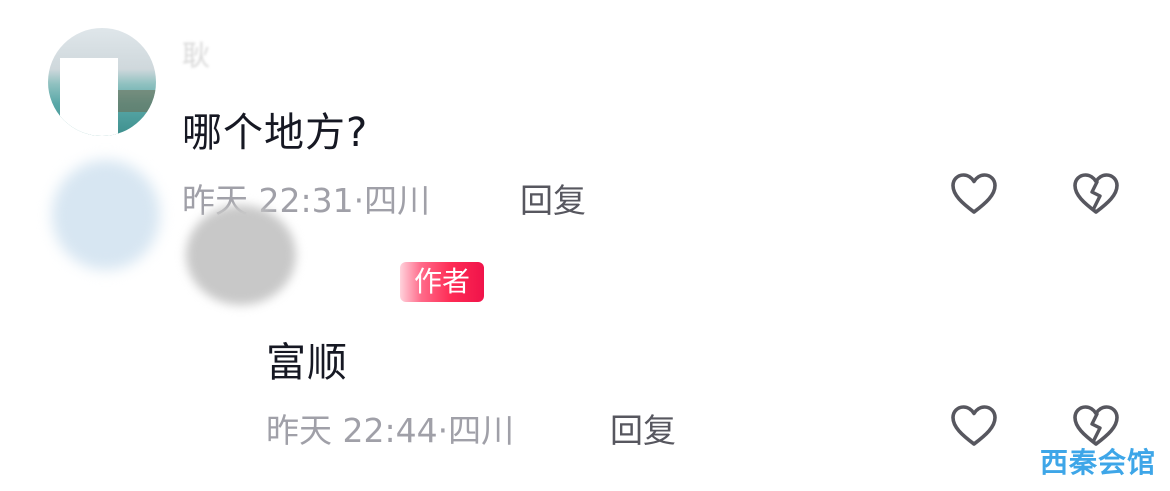 The height and width of the screenshot is (491, 1170). What do you see at coordinates (481, 430) in the screenshot?
I see `reply-location: 四川` at bounding box center [481, 430].